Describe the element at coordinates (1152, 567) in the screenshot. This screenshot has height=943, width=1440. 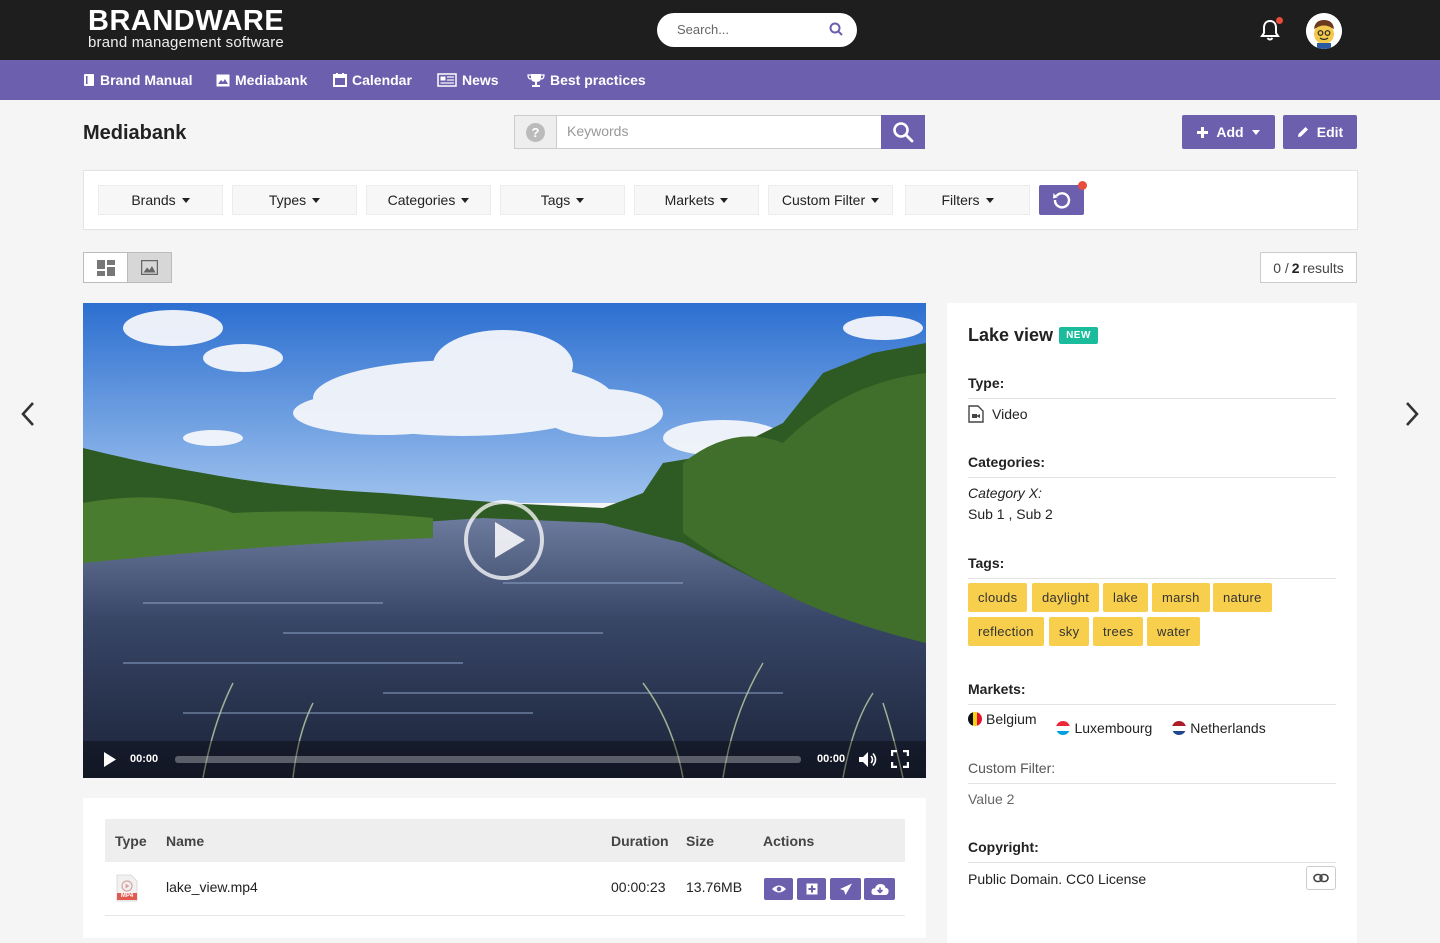
I see `tags-label: Tags:` at that location.